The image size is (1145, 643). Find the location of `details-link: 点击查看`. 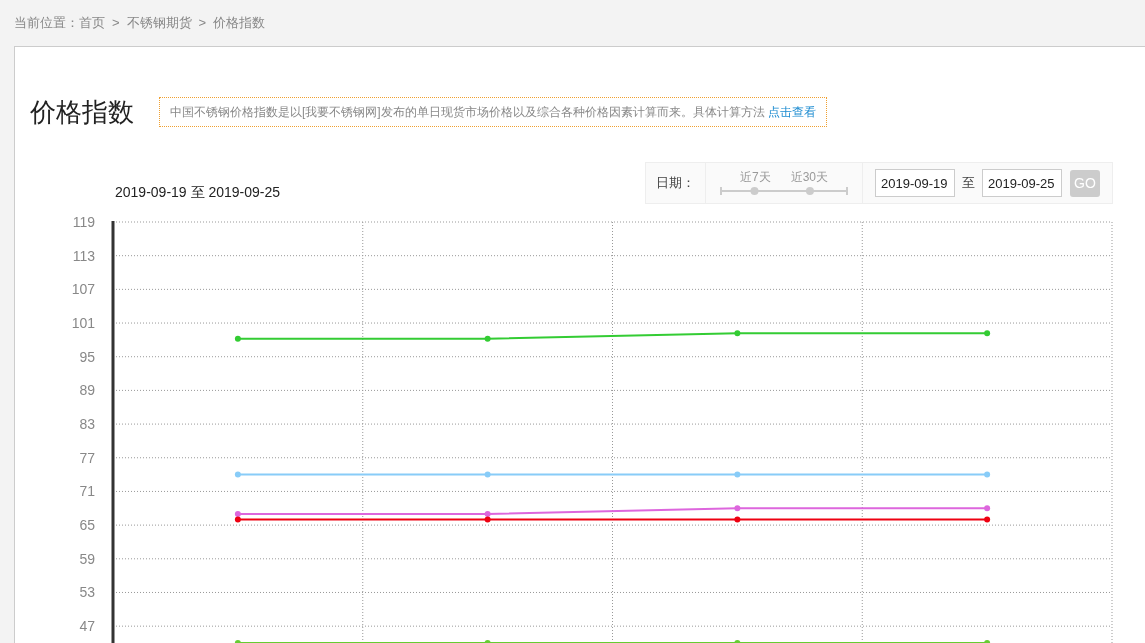

details-link: 点击查看 is located at coordinates (791, 112).